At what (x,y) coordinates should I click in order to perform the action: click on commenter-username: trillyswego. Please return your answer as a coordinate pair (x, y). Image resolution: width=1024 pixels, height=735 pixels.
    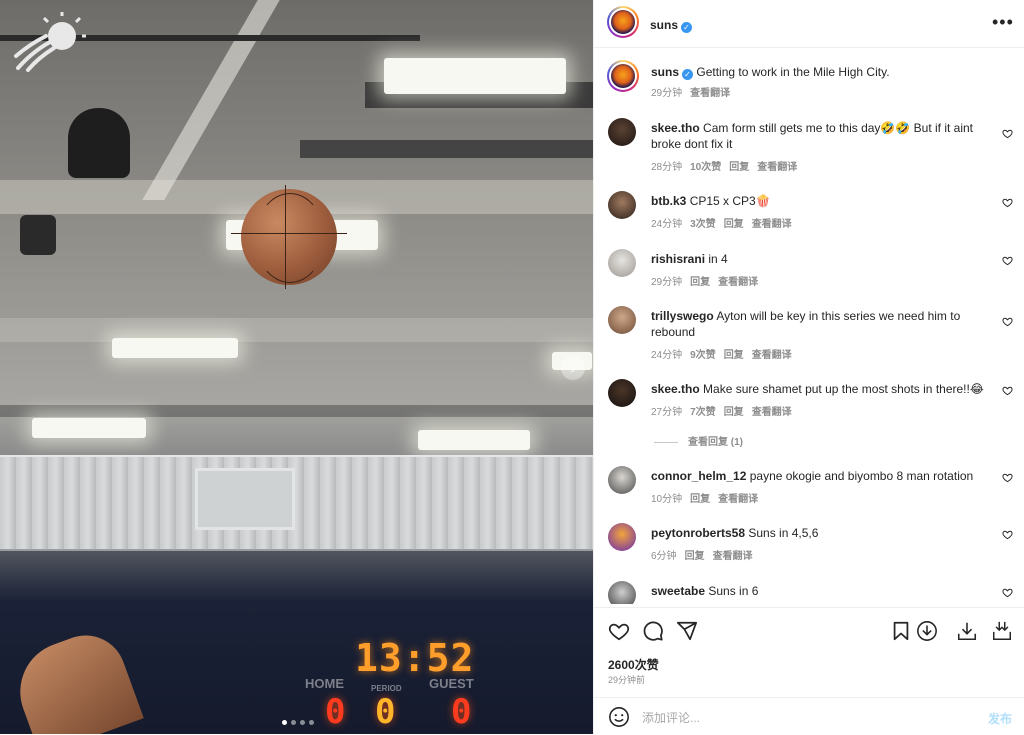
    Looking at the image, I should click on (682, 316).